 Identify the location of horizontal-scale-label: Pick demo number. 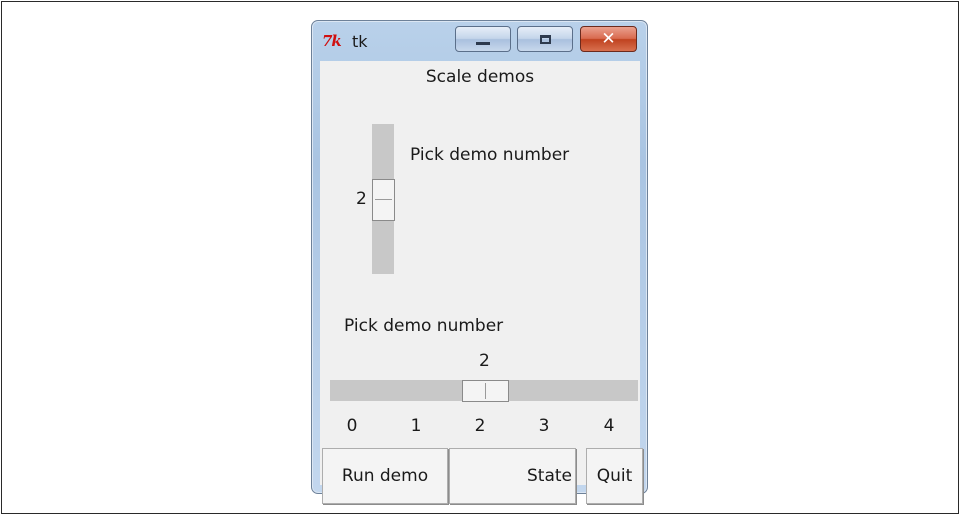
(424, 326).